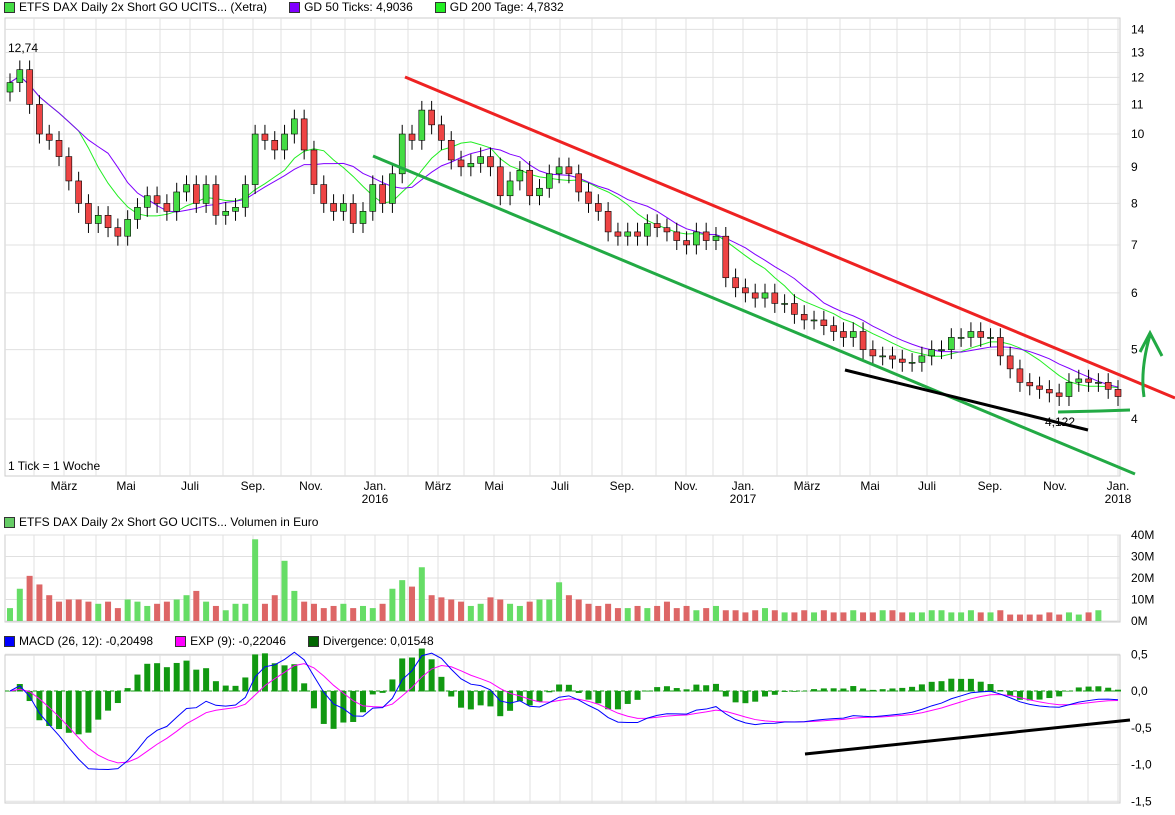 Image resolution: width=1175 pixels, height=815 pixels. I want to click on y-tick-label: 40M, so click(1142, 535).